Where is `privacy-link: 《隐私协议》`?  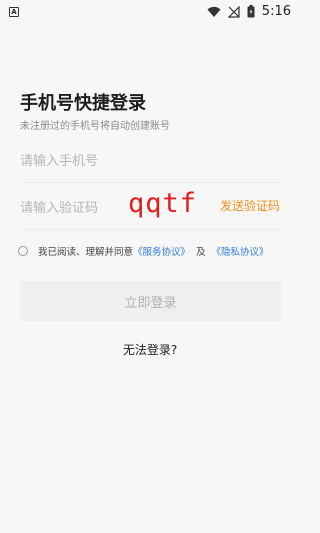 privacy-link: 《隐私协议》 is located at coordinates (240, 251).